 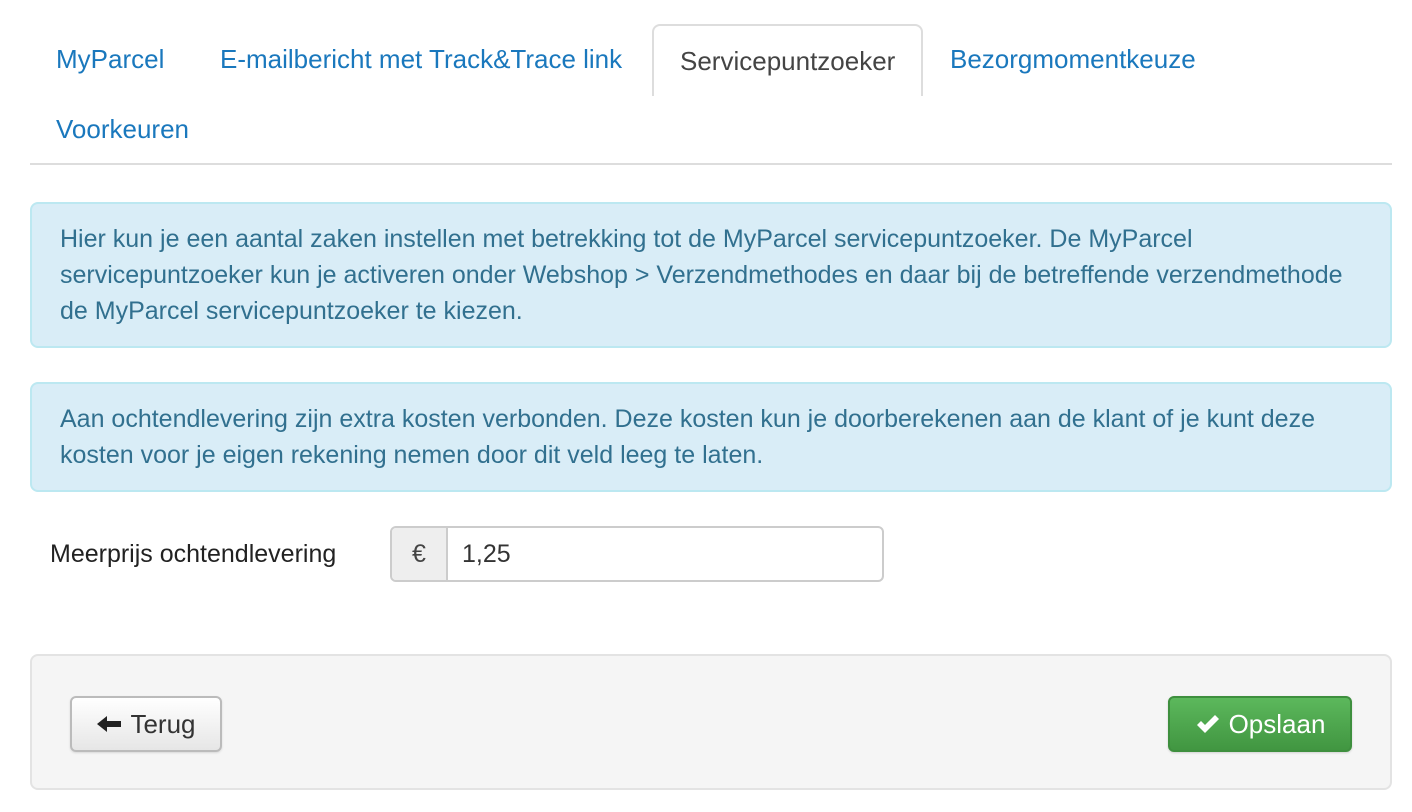 What do you see at coordinates (122, 129) in the screenshot?
I see `tab-voorkeuren: Voorkeuren` at bounding box center [122, 129].